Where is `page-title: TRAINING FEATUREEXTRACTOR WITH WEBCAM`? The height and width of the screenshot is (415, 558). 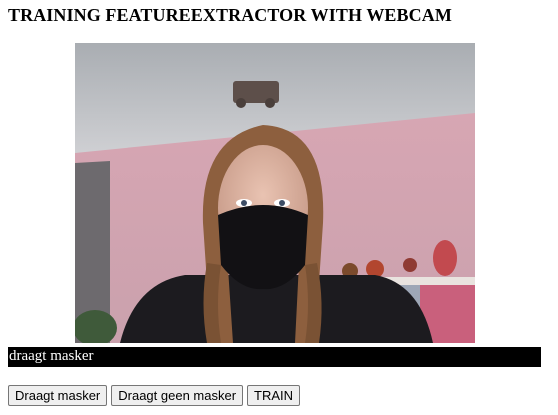
page-title: TRAINING FEATUREEXTRACTOR WITH WEBCAM is located at coordinates (230, 15).